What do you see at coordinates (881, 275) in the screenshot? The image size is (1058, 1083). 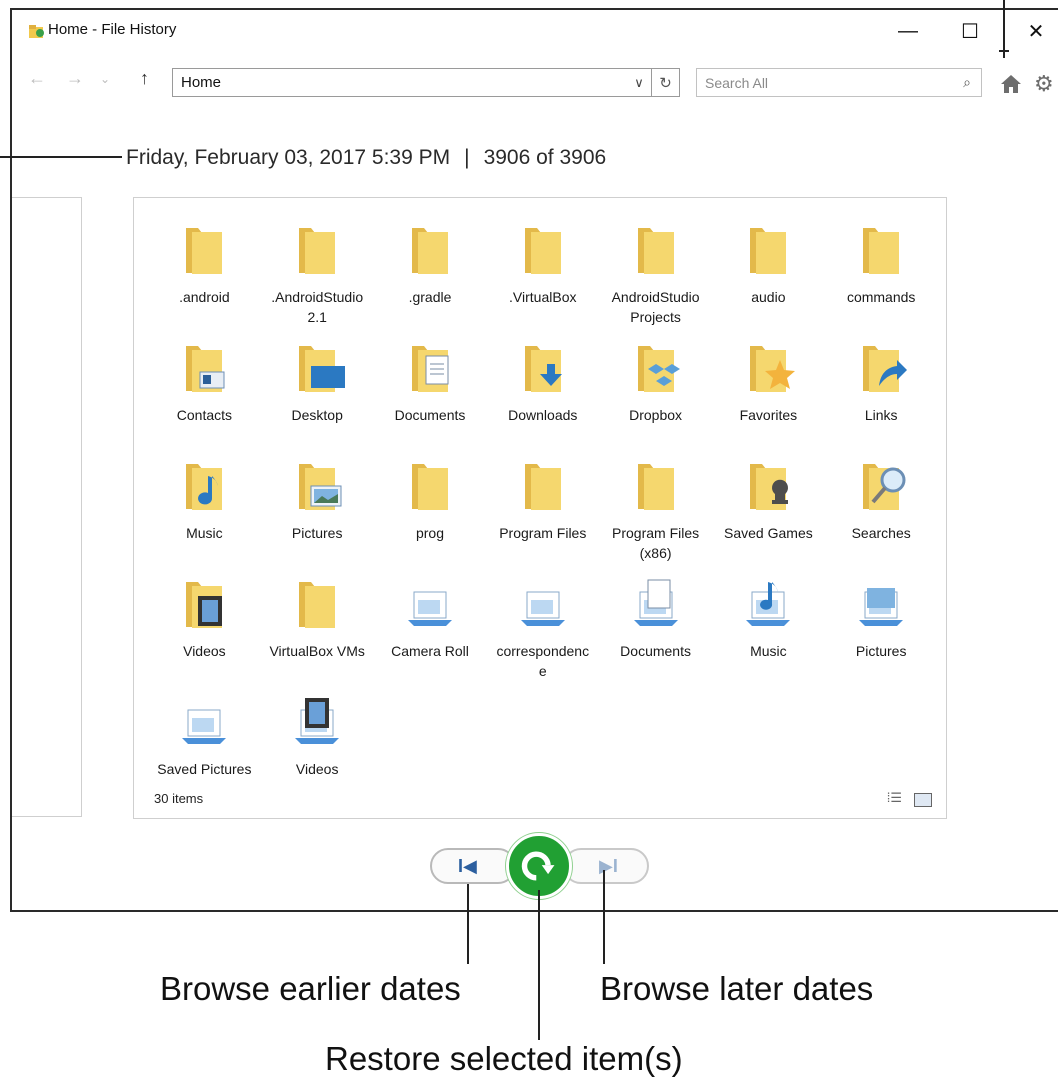 I see `file-item: commands` at bounding box center [881, 275].